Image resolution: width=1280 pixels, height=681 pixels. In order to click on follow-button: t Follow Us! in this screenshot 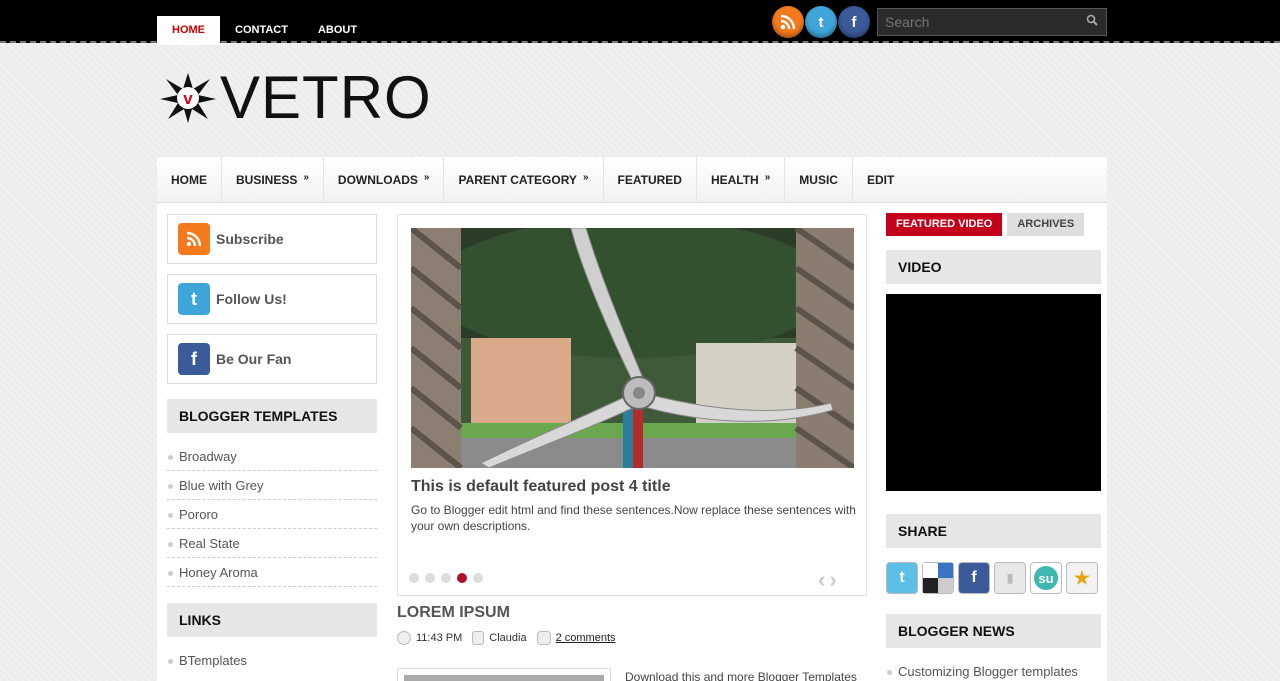, I will do `click(272, 299)`.